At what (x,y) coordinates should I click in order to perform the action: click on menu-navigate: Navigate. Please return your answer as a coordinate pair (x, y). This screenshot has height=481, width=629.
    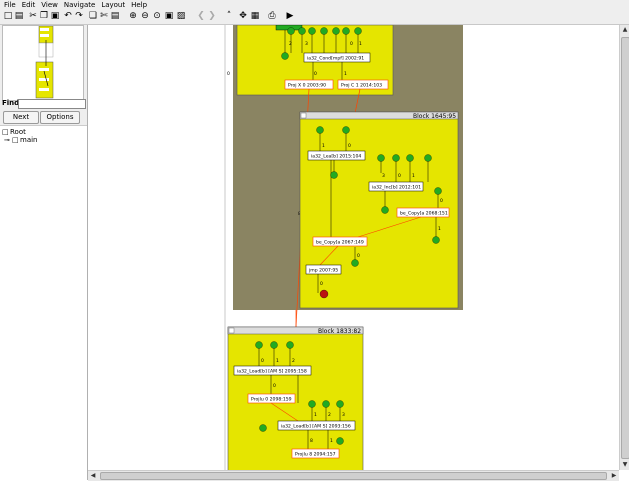
    Looking at the image, I should click on (79, 5).